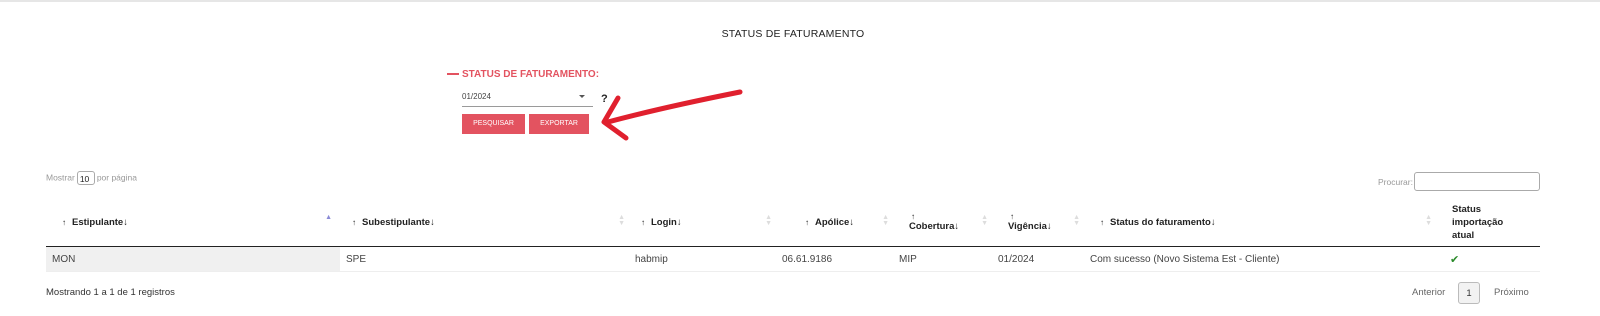 Image resolution: width=1600 pixels, height=316 pixels. I want to click on cell-vigencia: 01/2024, so click(1042, 259).